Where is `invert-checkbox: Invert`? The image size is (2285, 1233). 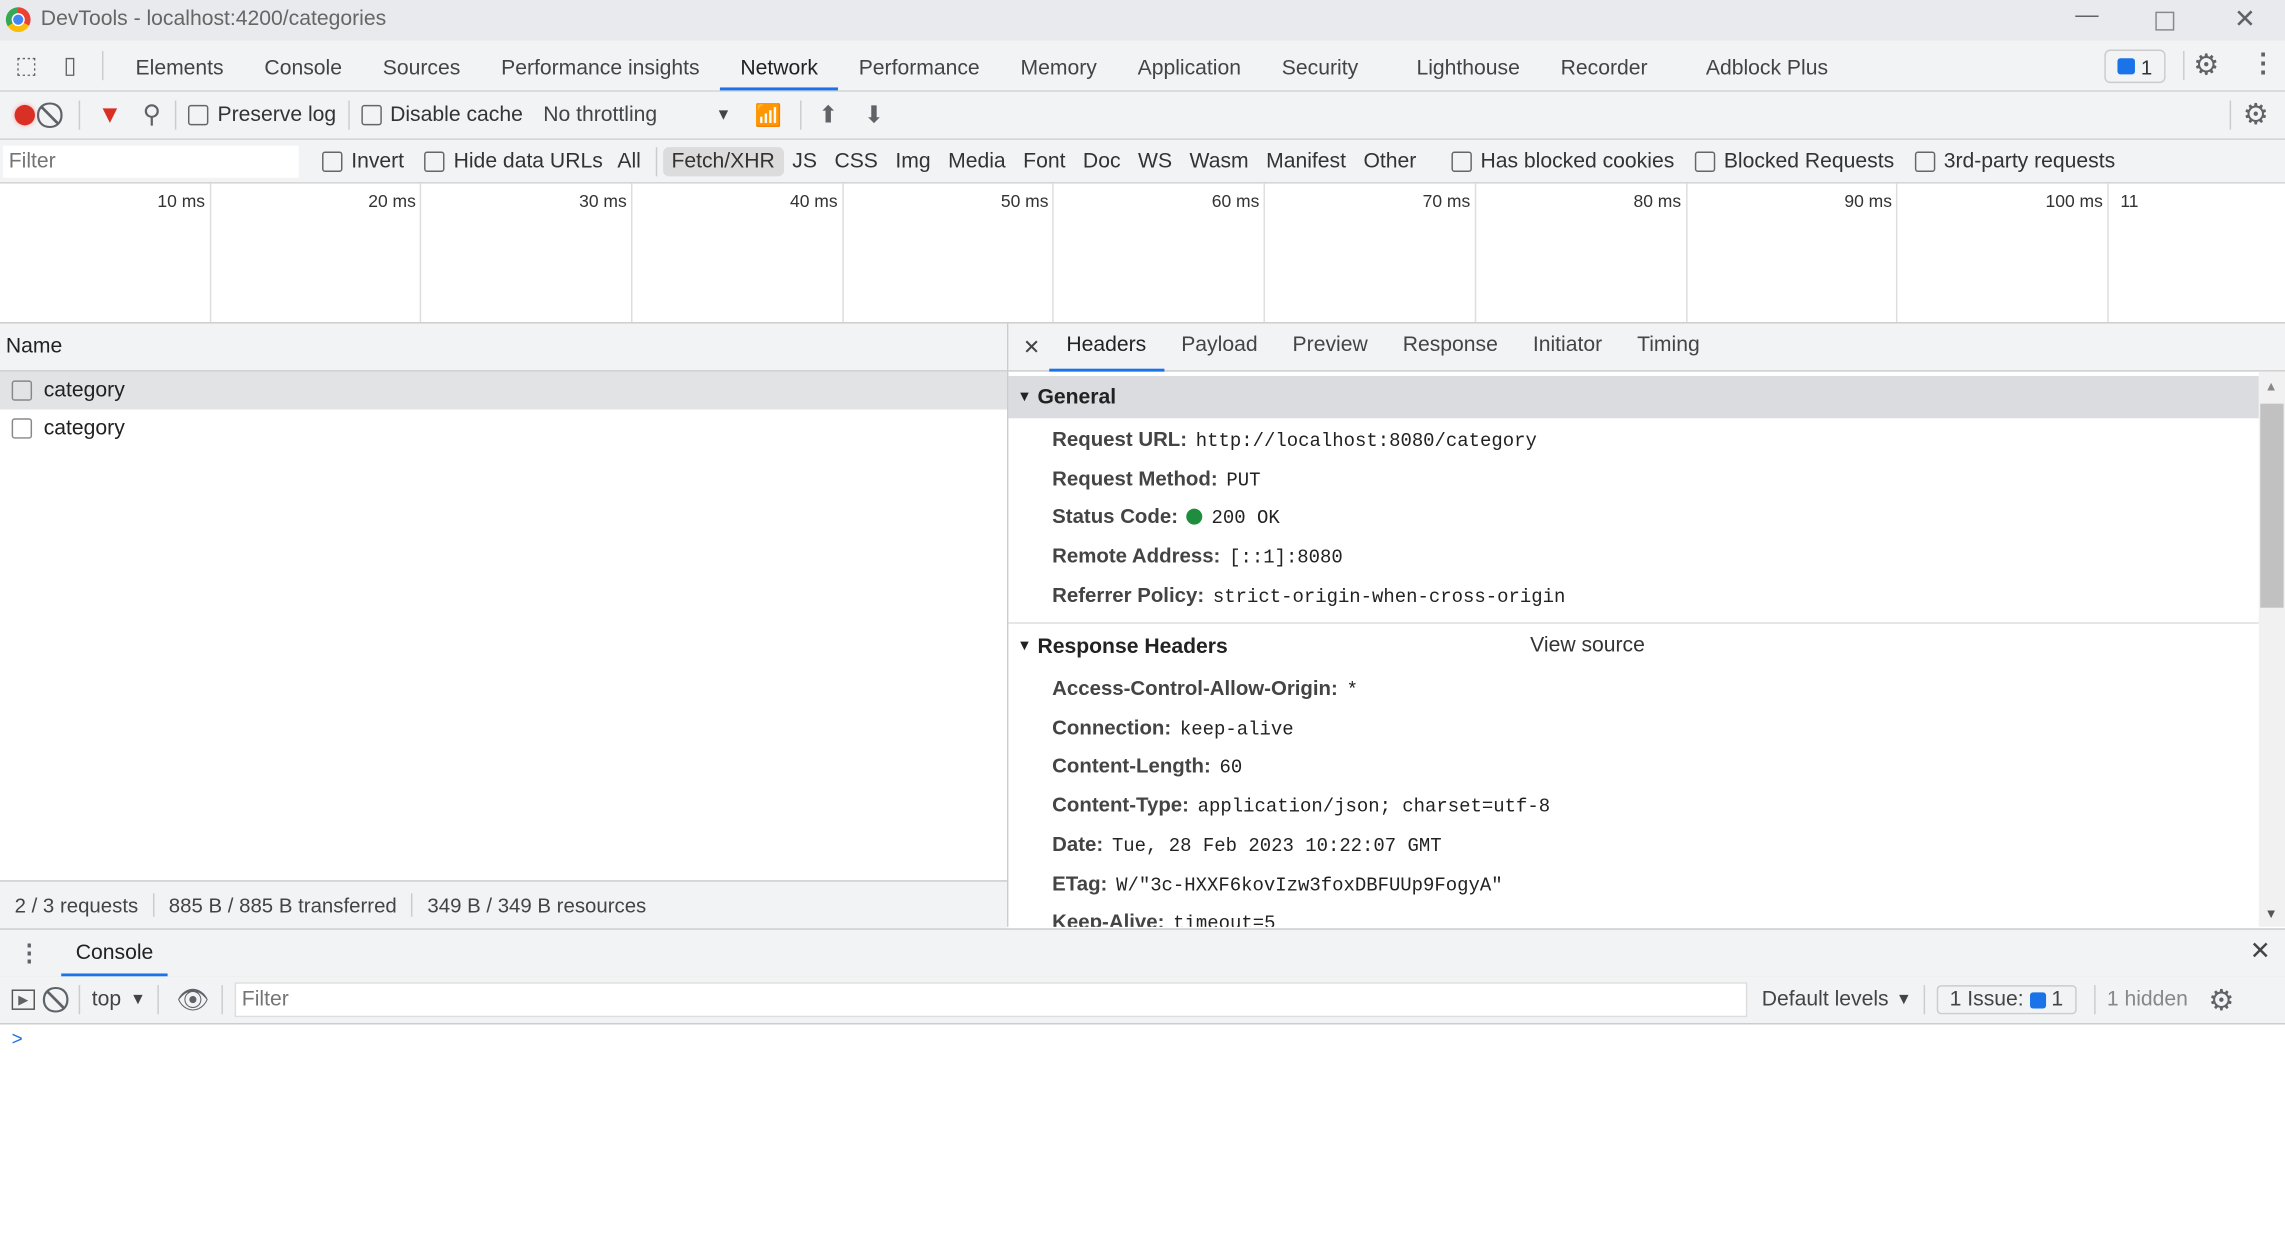
invert-checkbox: Invert is located at coordinates (363, 161).